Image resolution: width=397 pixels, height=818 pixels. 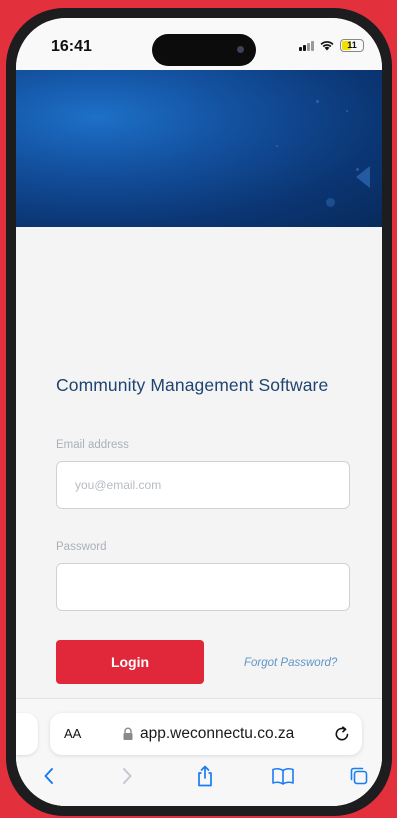 I want to click on status-icons: 11, so click(x=331, y=45).